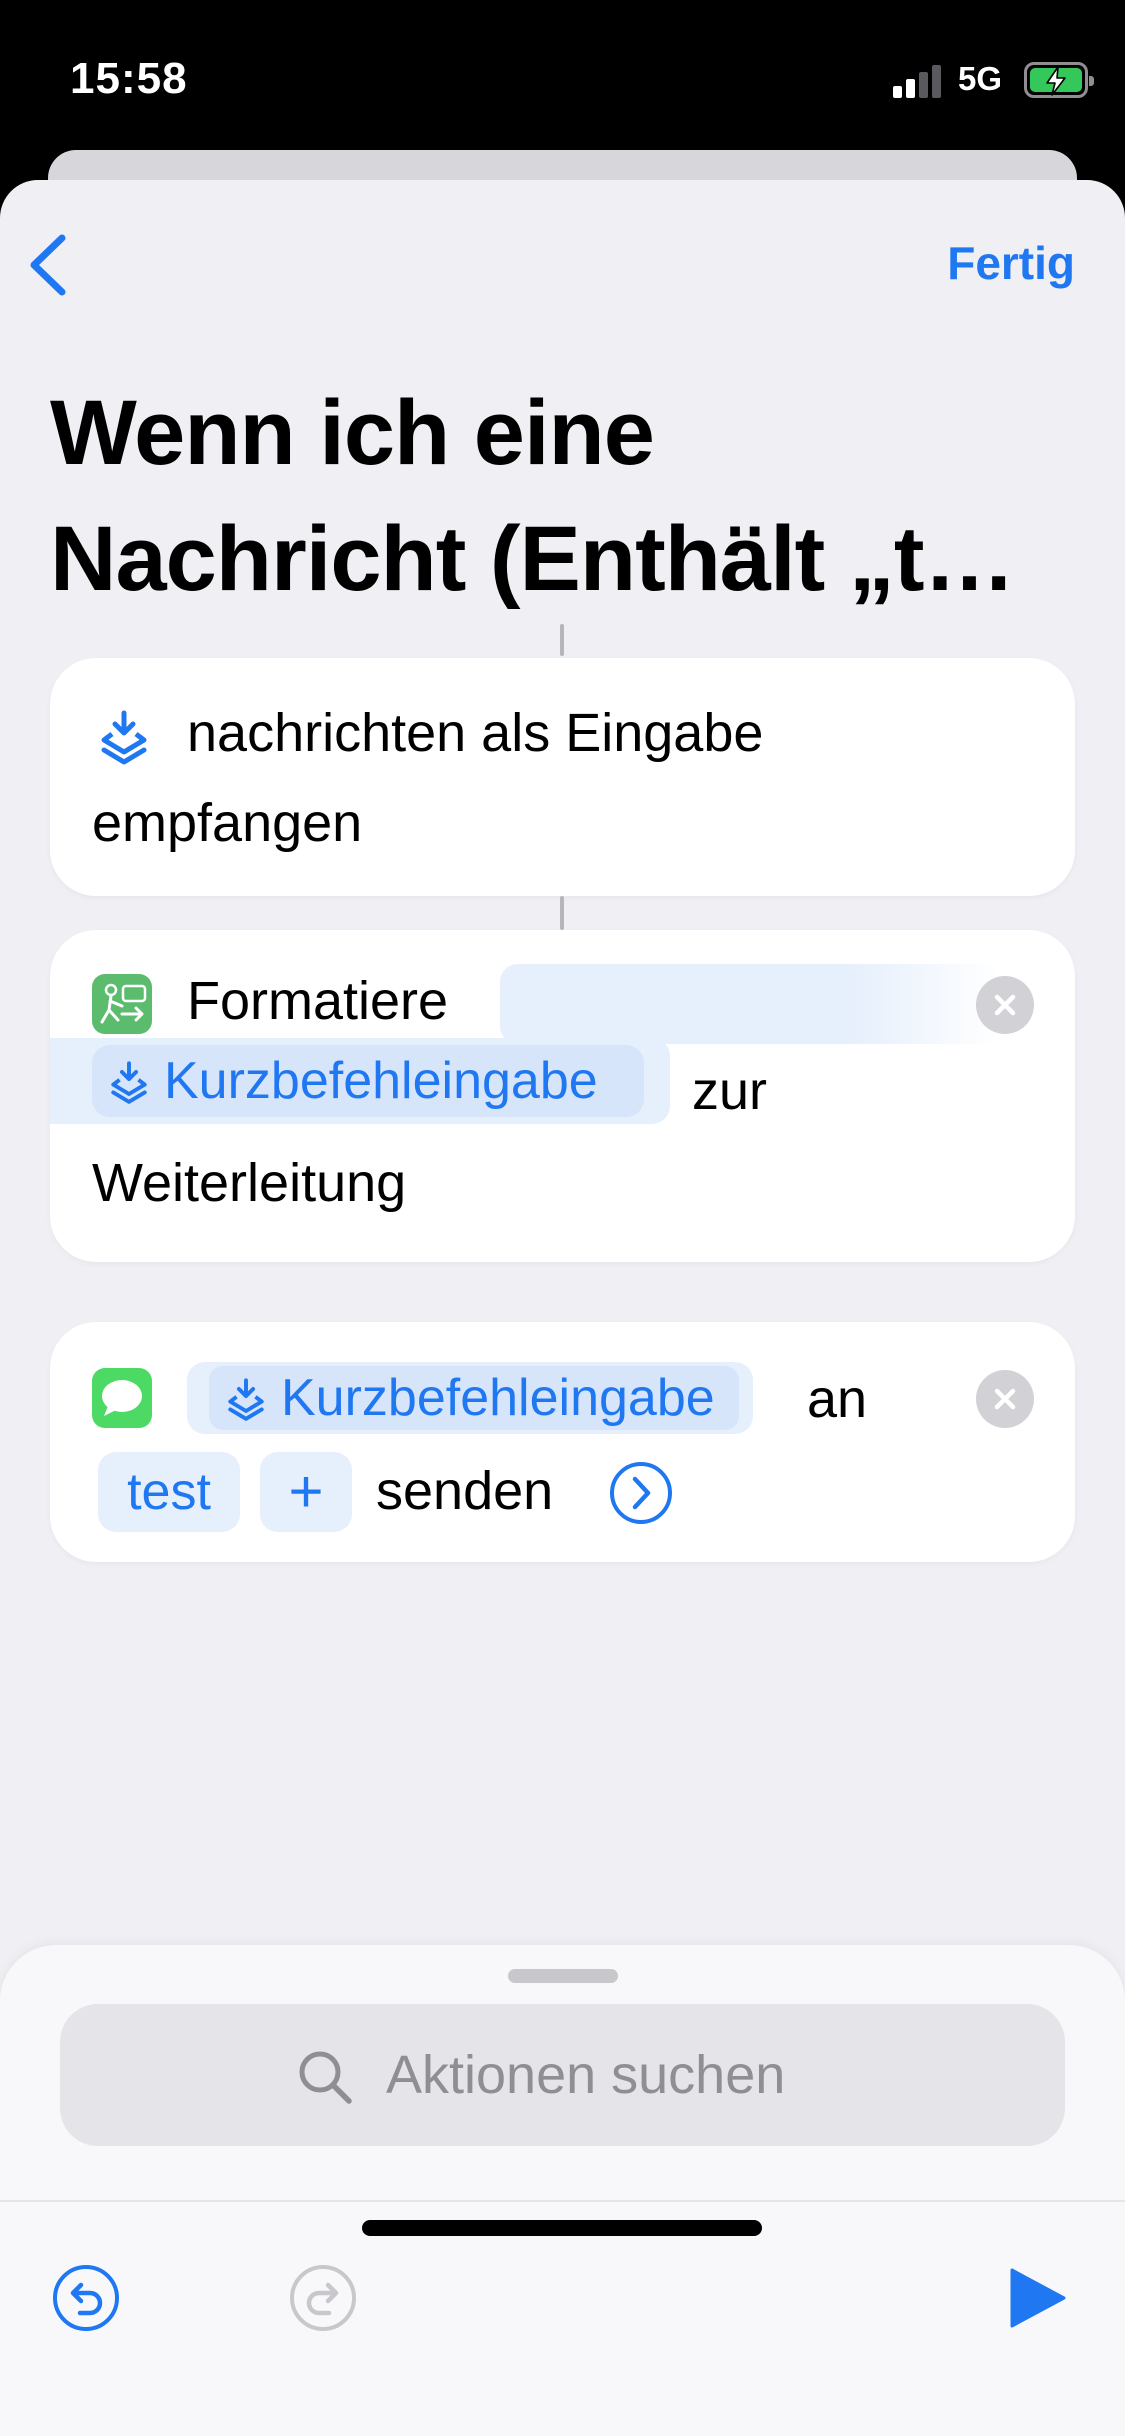 This screenshot has width=1125, height=2436. I want to click on forward-sms-icon, so click(122, 1004).